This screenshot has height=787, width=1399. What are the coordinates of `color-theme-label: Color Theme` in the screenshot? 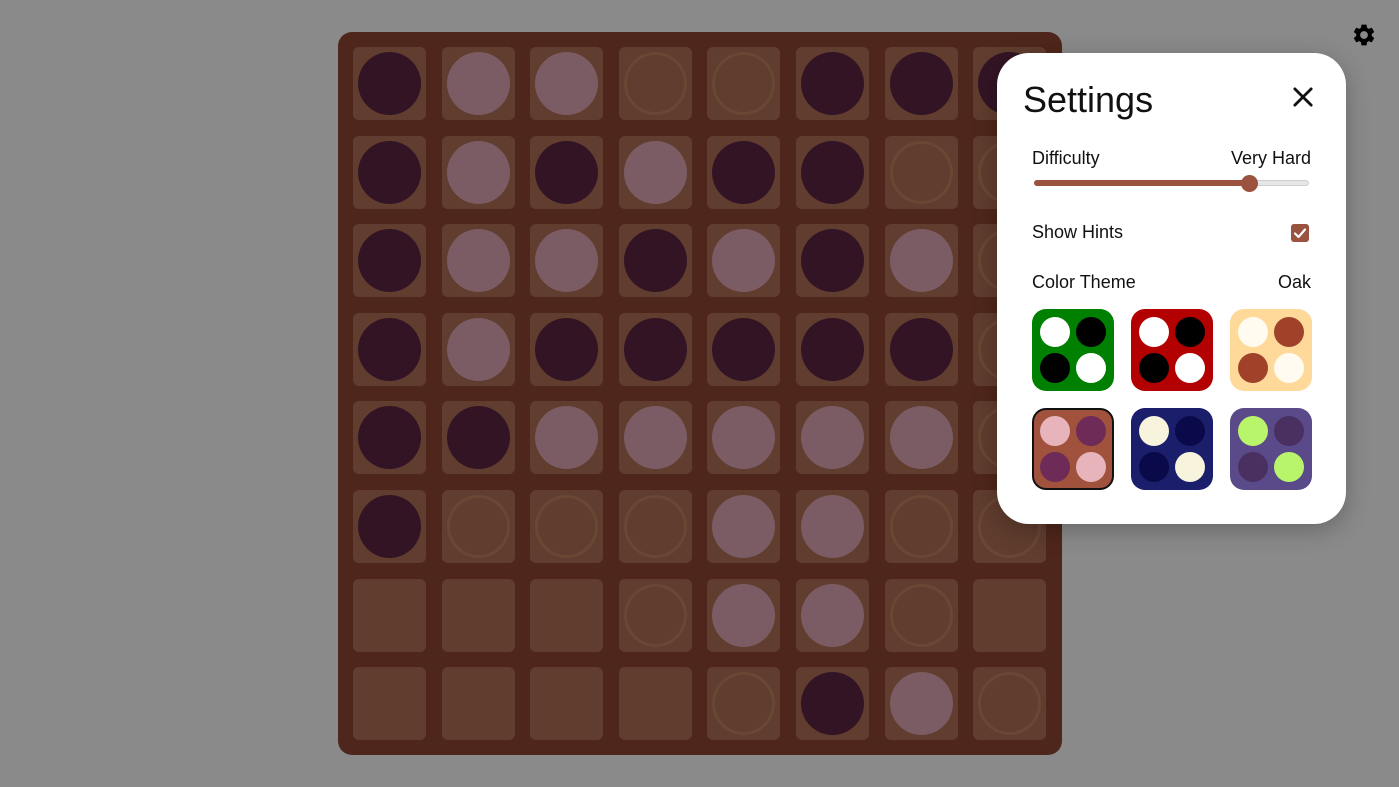 It's located at (1084, 282).